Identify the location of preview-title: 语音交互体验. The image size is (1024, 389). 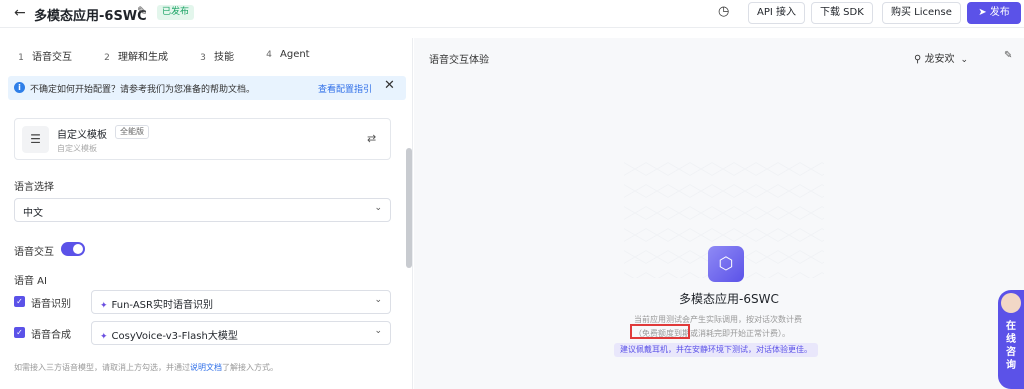
(459, 60).